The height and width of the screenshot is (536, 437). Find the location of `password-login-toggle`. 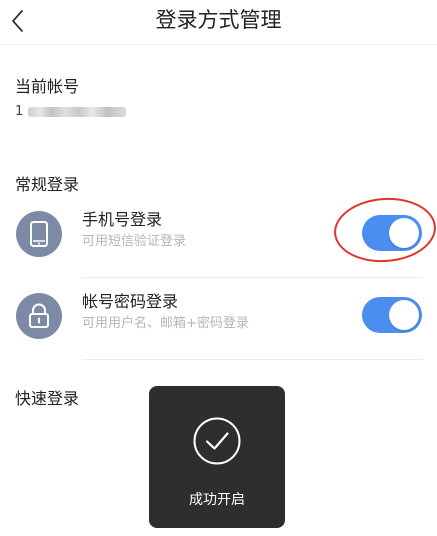

password-login-toggle is located at coordinates (392, 315).